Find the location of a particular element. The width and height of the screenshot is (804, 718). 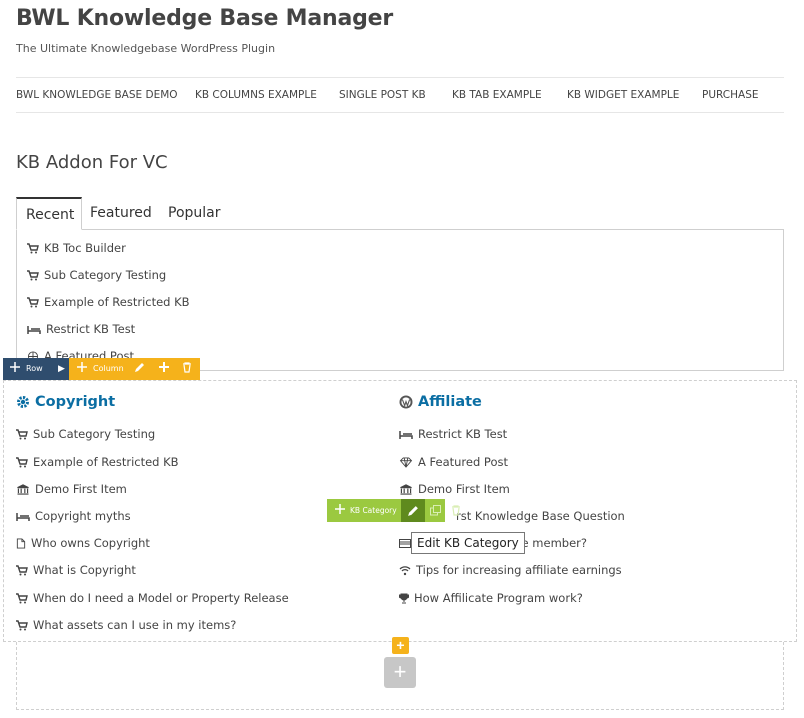

gear-icon is located at coordinates (23, 402).